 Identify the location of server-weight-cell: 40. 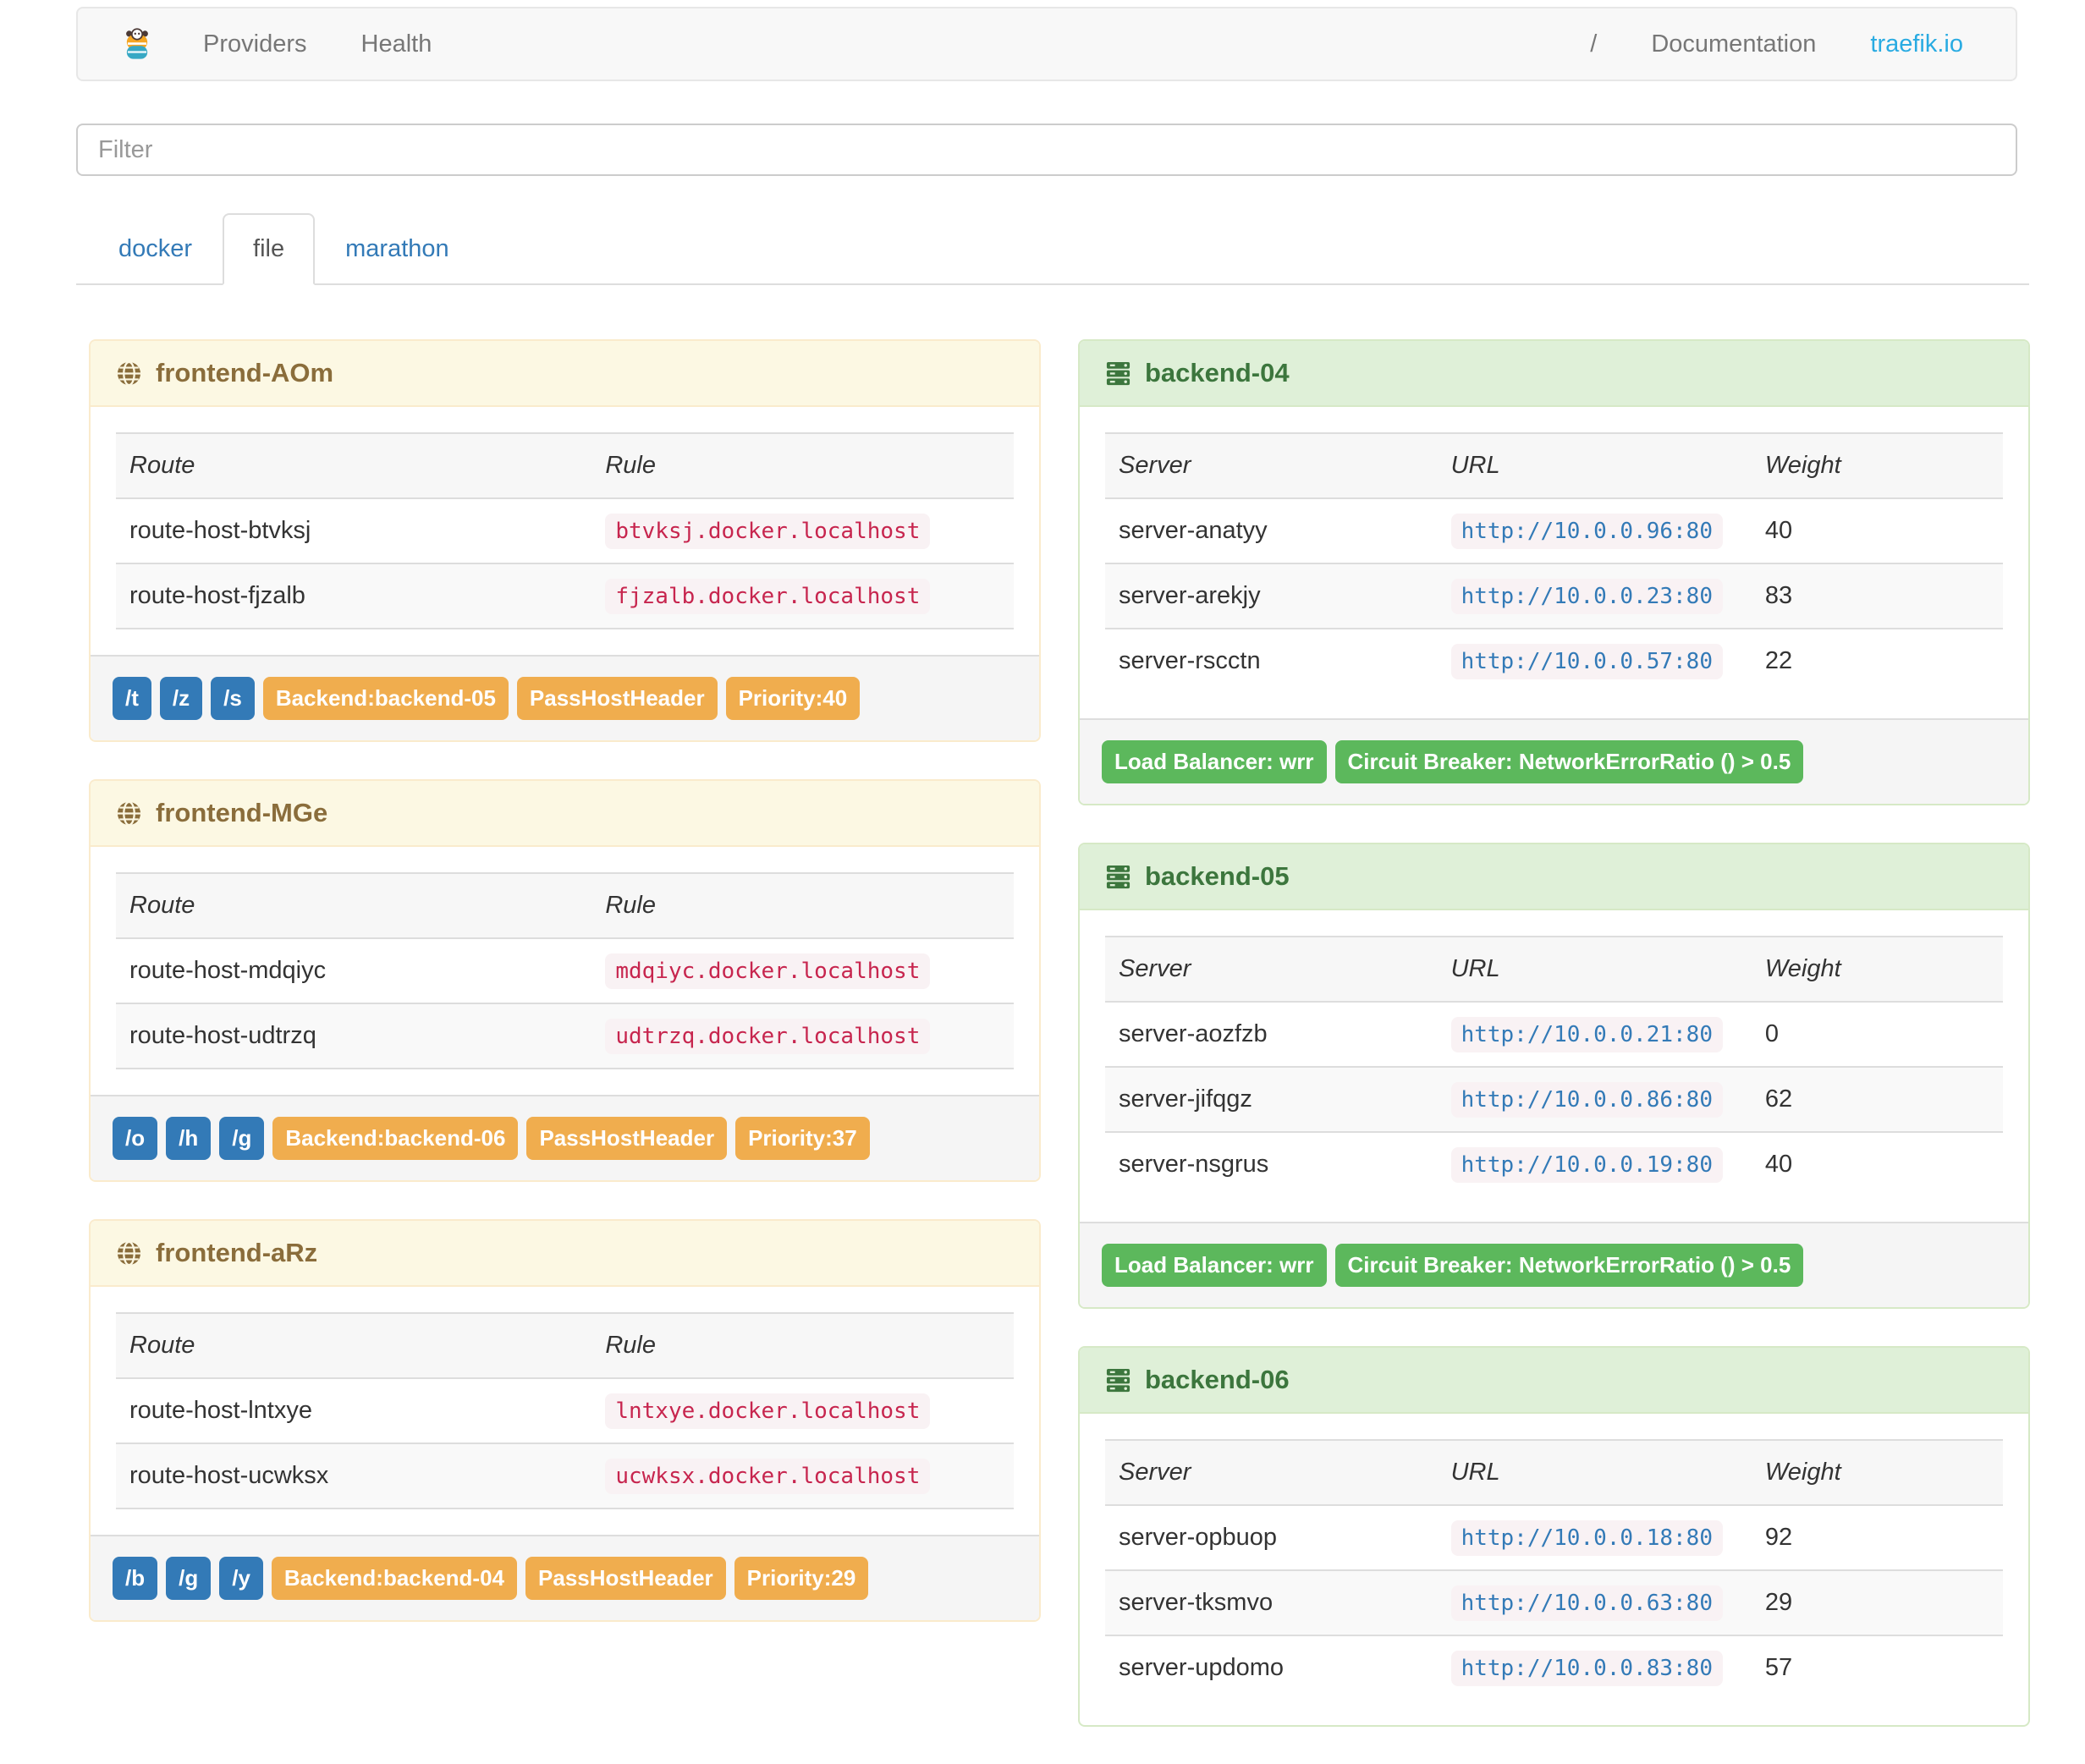
(1778, 1164).